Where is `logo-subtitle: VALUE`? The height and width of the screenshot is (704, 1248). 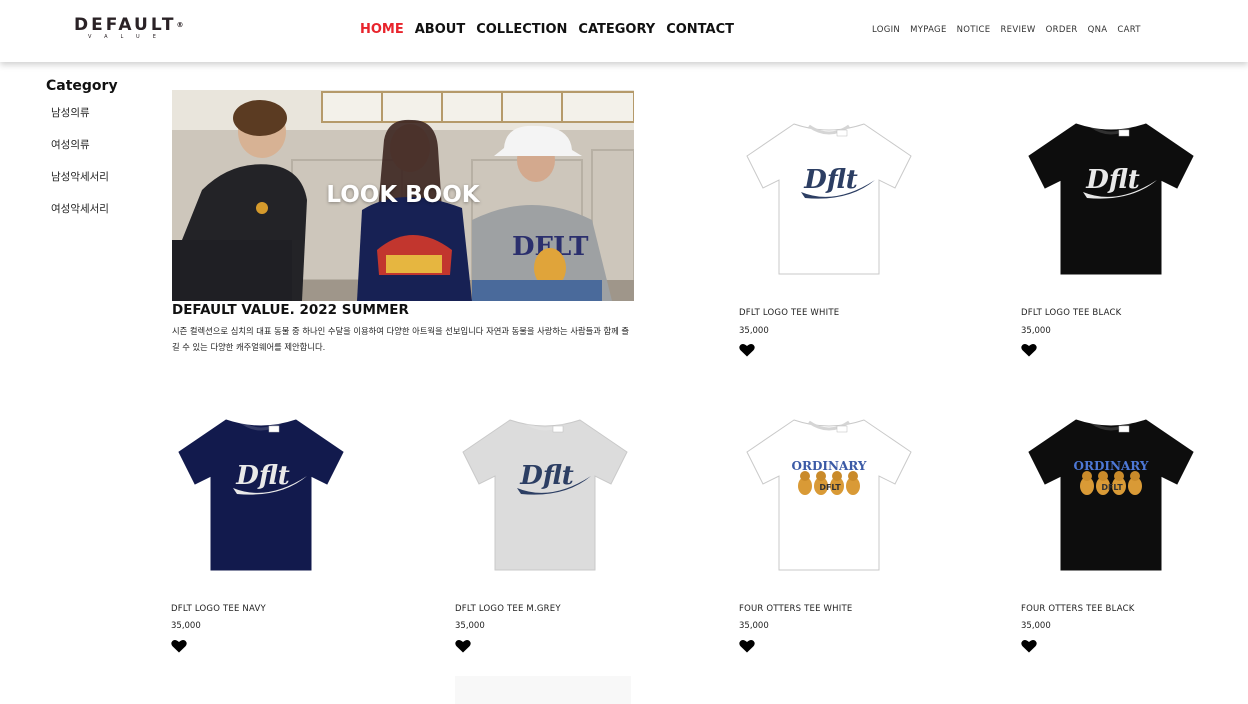
logo-subtitle: VALUE is located at coordinates (128, 37).